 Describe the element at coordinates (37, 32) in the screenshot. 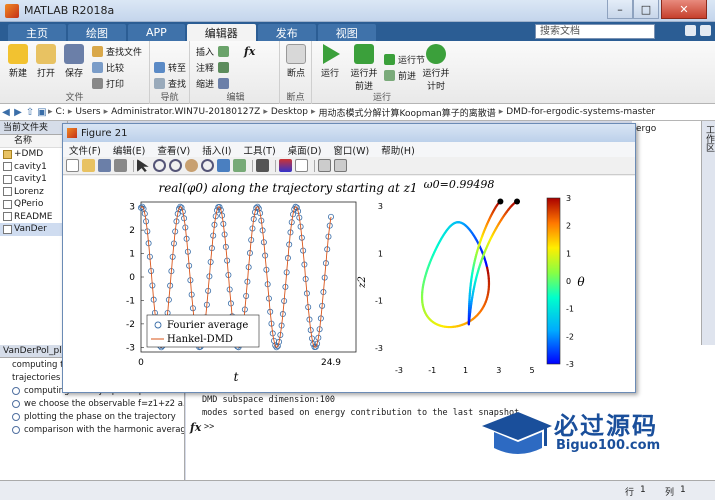

I see `tab-home: 主页` at that location.